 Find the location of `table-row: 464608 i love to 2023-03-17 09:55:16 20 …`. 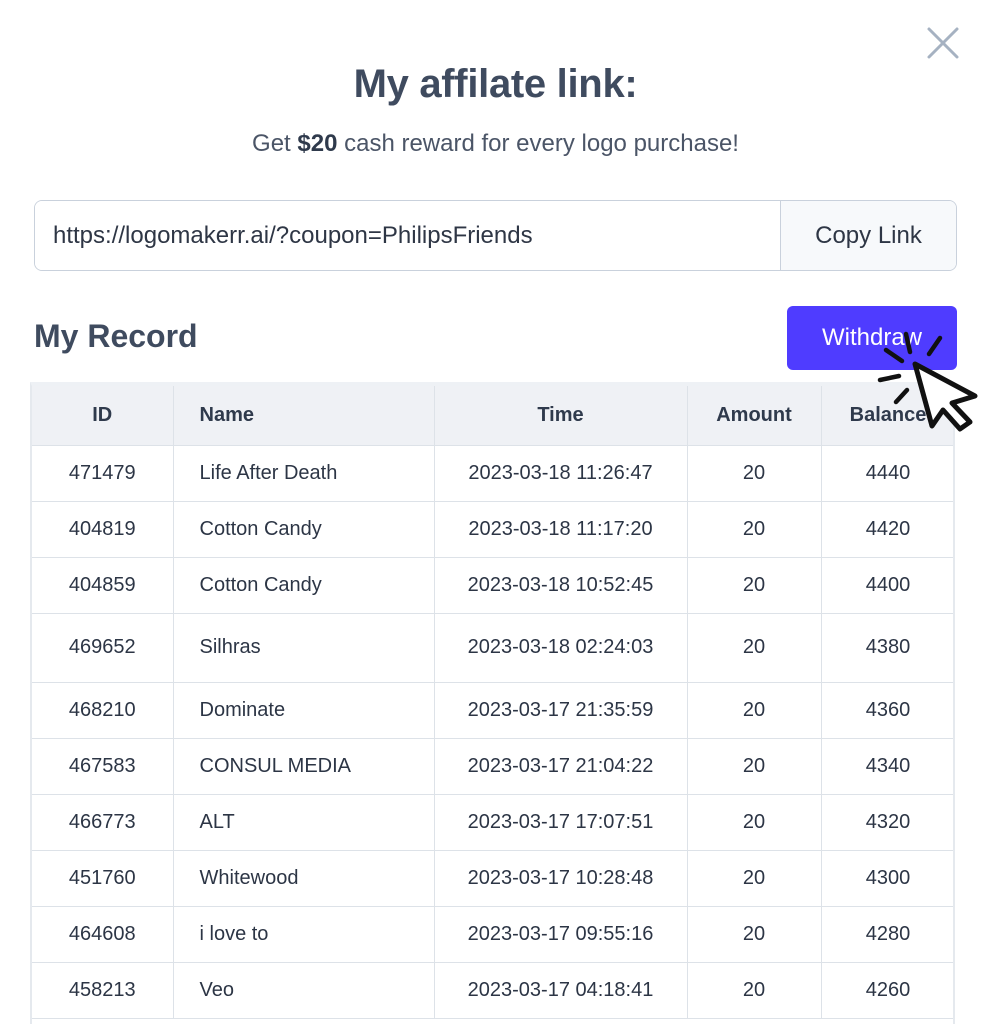

table-row: 464608 i love to 2023-03-17 09:55:16 20 … is located at coordinates (492, 934).